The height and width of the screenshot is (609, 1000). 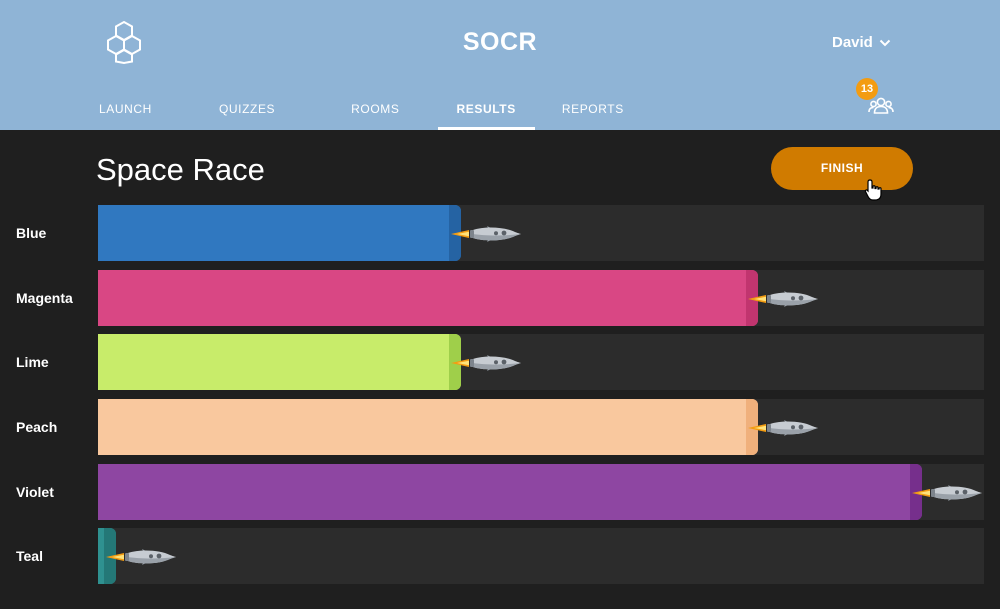 I want to click on race-row-blue: Blue, so click(x=500, y=233).